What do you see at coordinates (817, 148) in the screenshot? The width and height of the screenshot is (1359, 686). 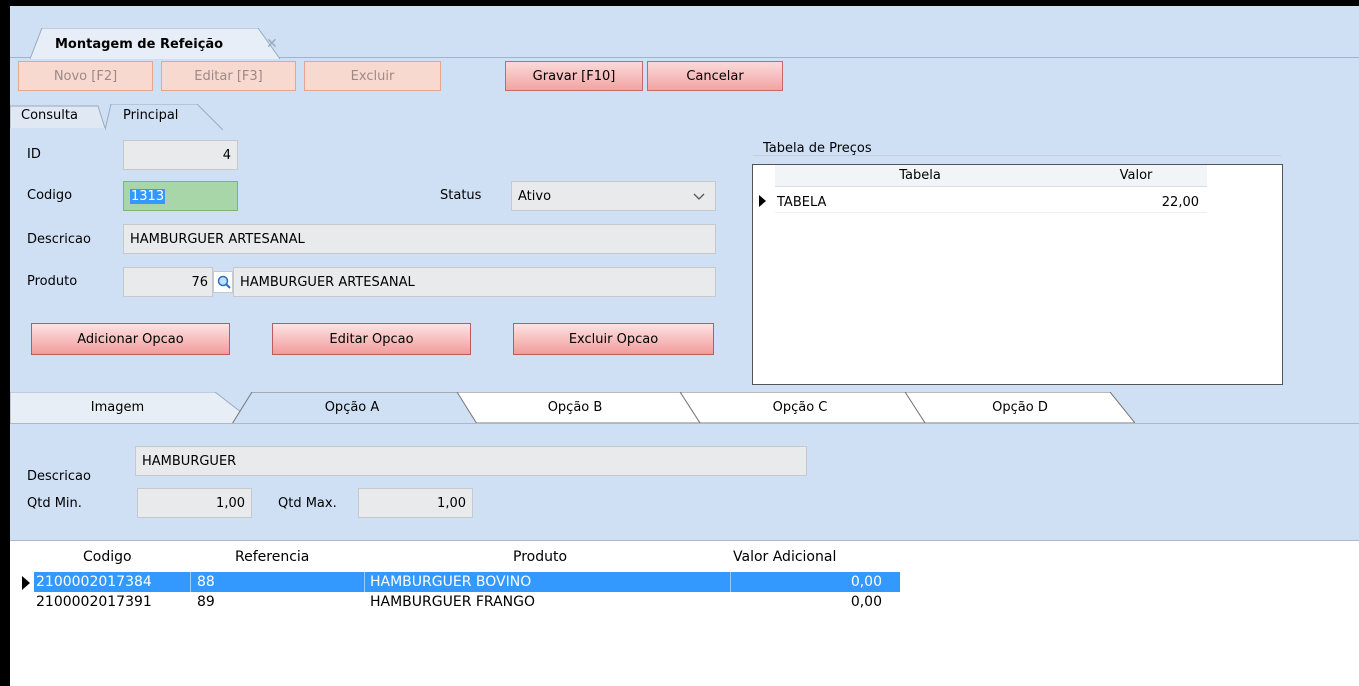 I see `tabela-precos-title: Tabela de Preços` at bounding box center [817, 148].